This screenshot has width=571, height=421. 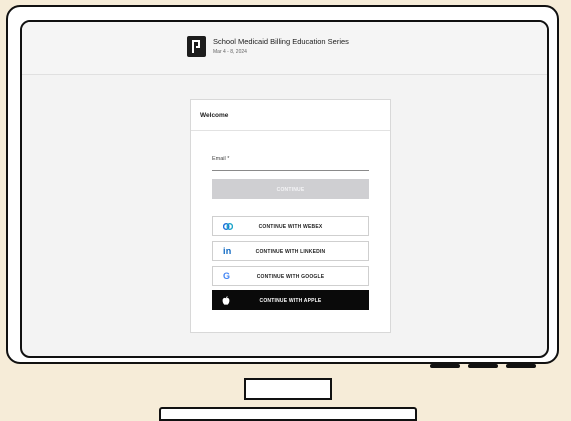 What do you see at coordinates (281, 41) in the screenshot?
I see `event-title: School Medicaid Billing Education Series` at bounding box center [281, 41].